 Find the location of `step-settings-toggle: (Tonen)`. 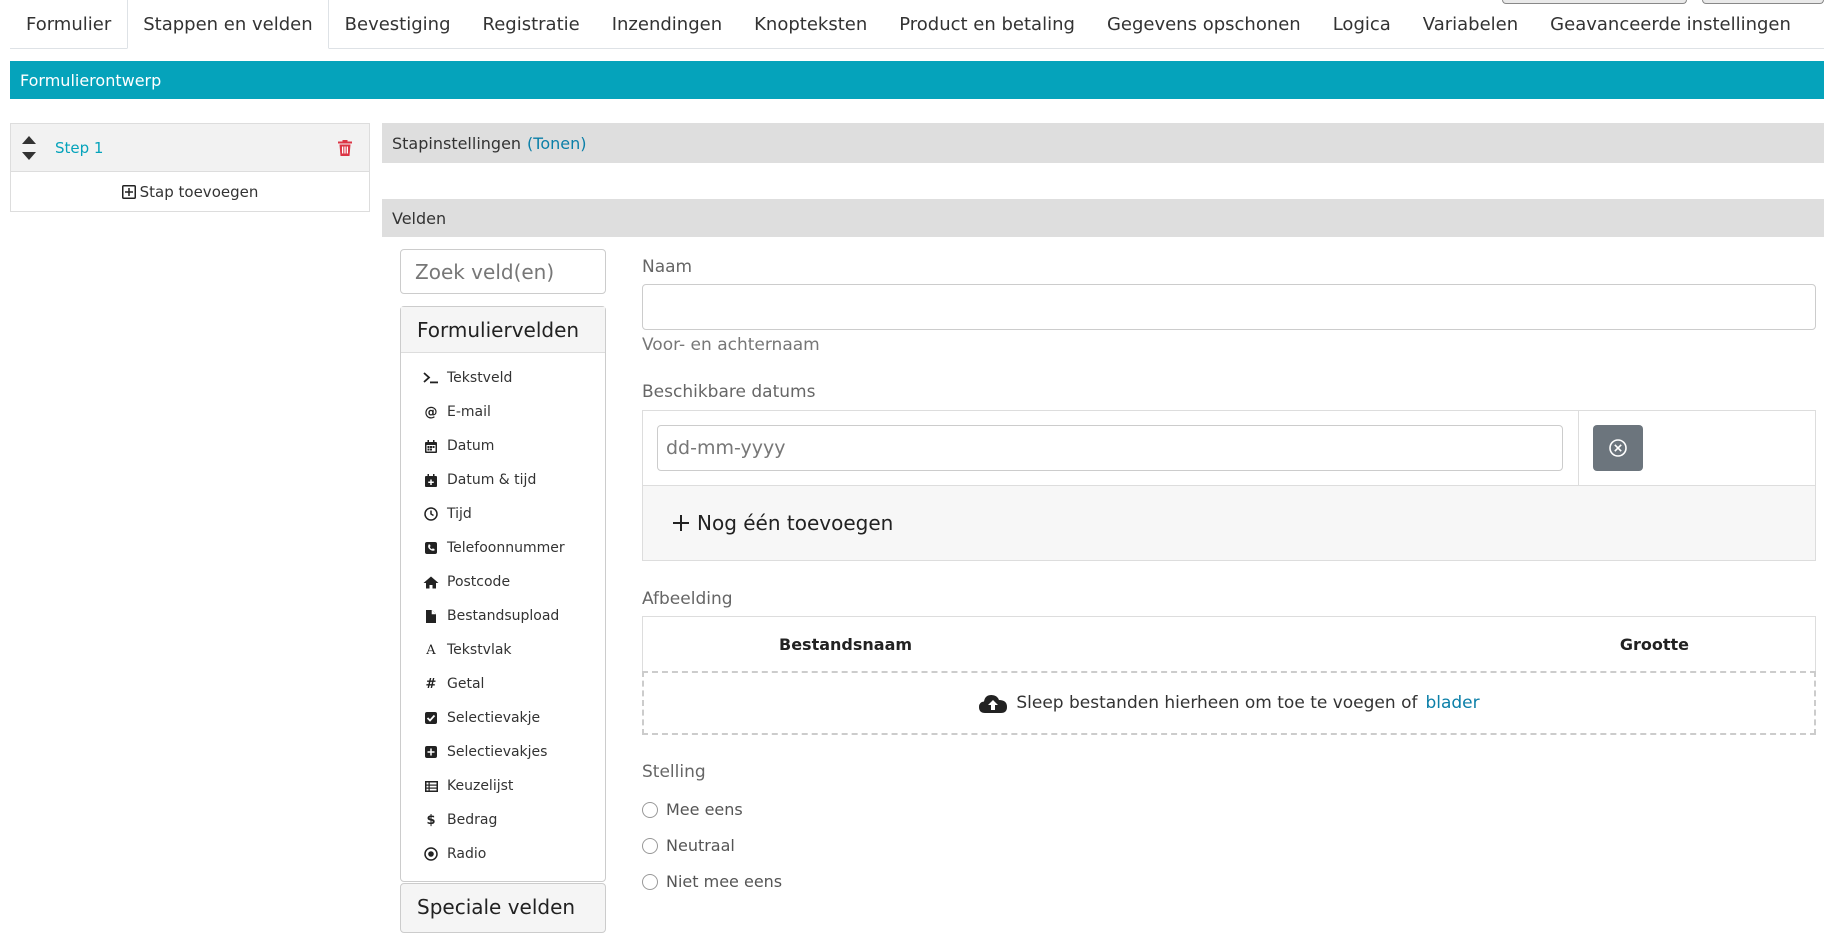

step-settings-toggle: (Tonen) is located at coordinates (556, 143).